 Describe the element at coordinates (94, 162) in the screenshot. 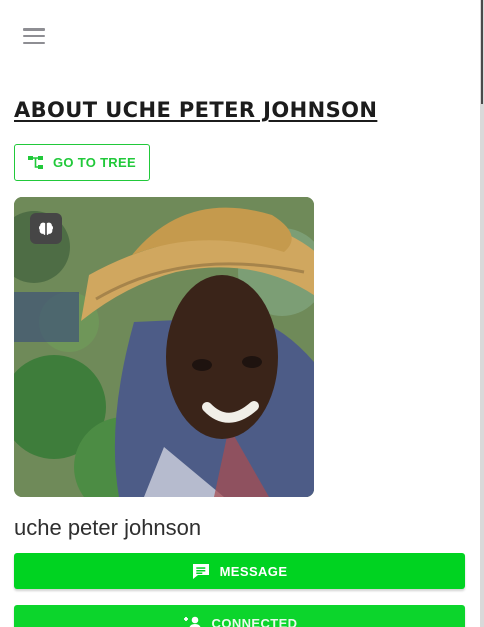

I see `go-to-tree-label: GO TO TREE` at that location.